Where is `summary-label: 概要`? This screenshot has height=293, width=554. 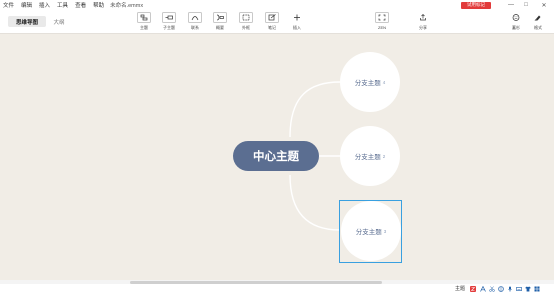
summary-label: 概要 is located at coordinates (220, 27).